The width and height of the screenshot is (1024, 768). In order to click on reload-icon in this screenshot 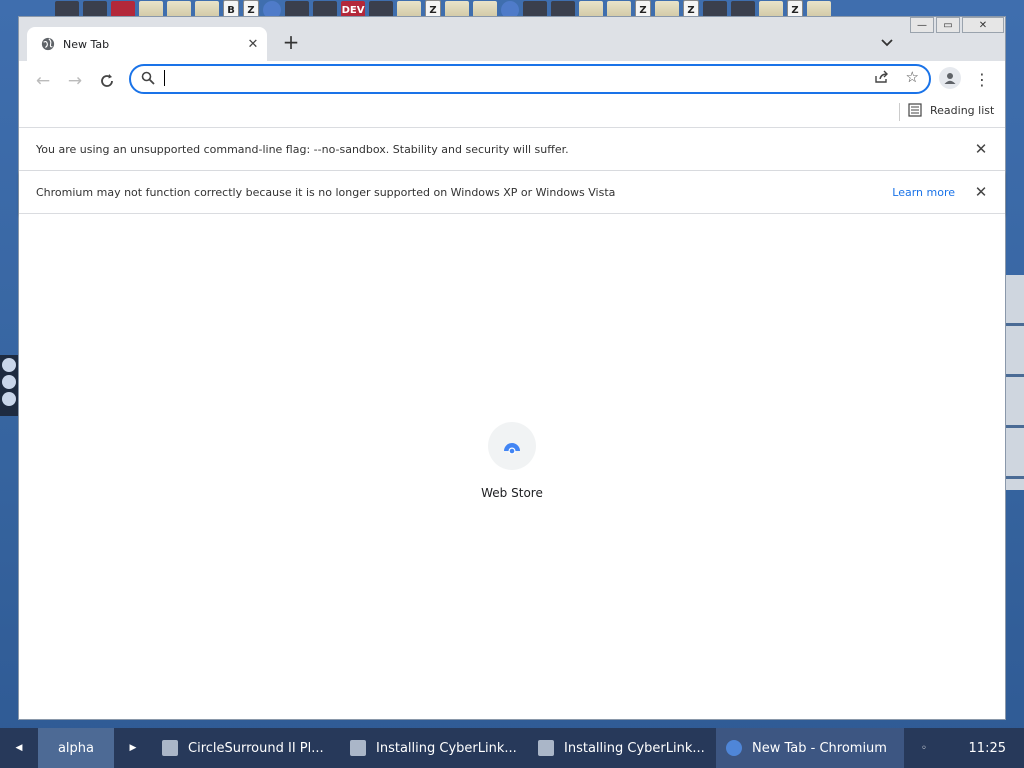, I will do `click(107, 81)`.